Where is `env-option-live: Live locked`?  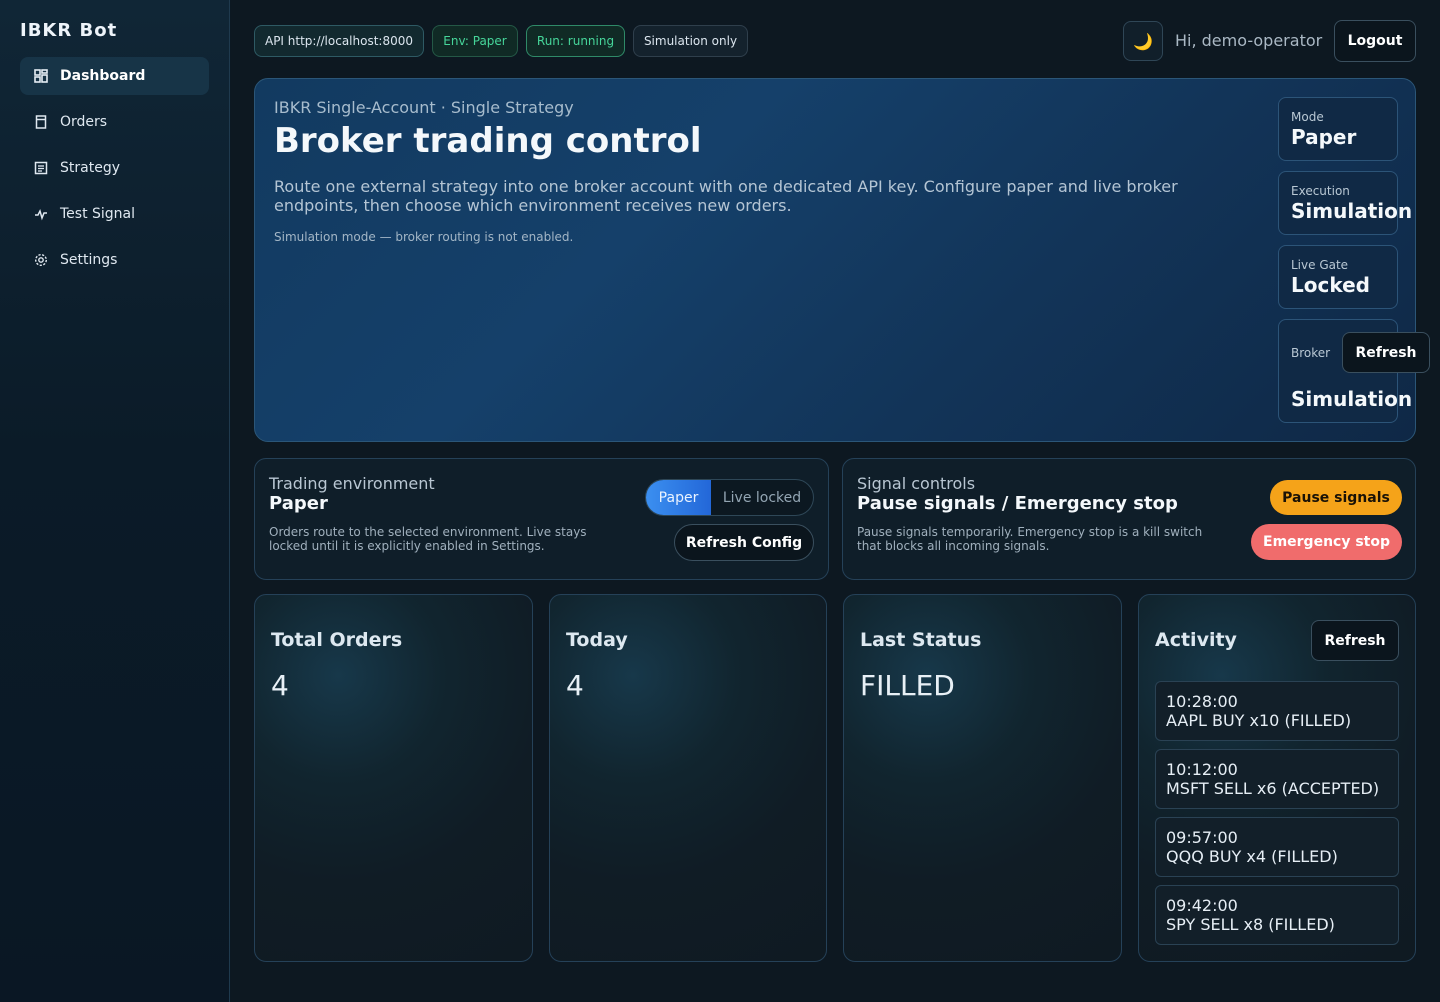 env-option-live: Live locked is located at coordinates (762, 497).